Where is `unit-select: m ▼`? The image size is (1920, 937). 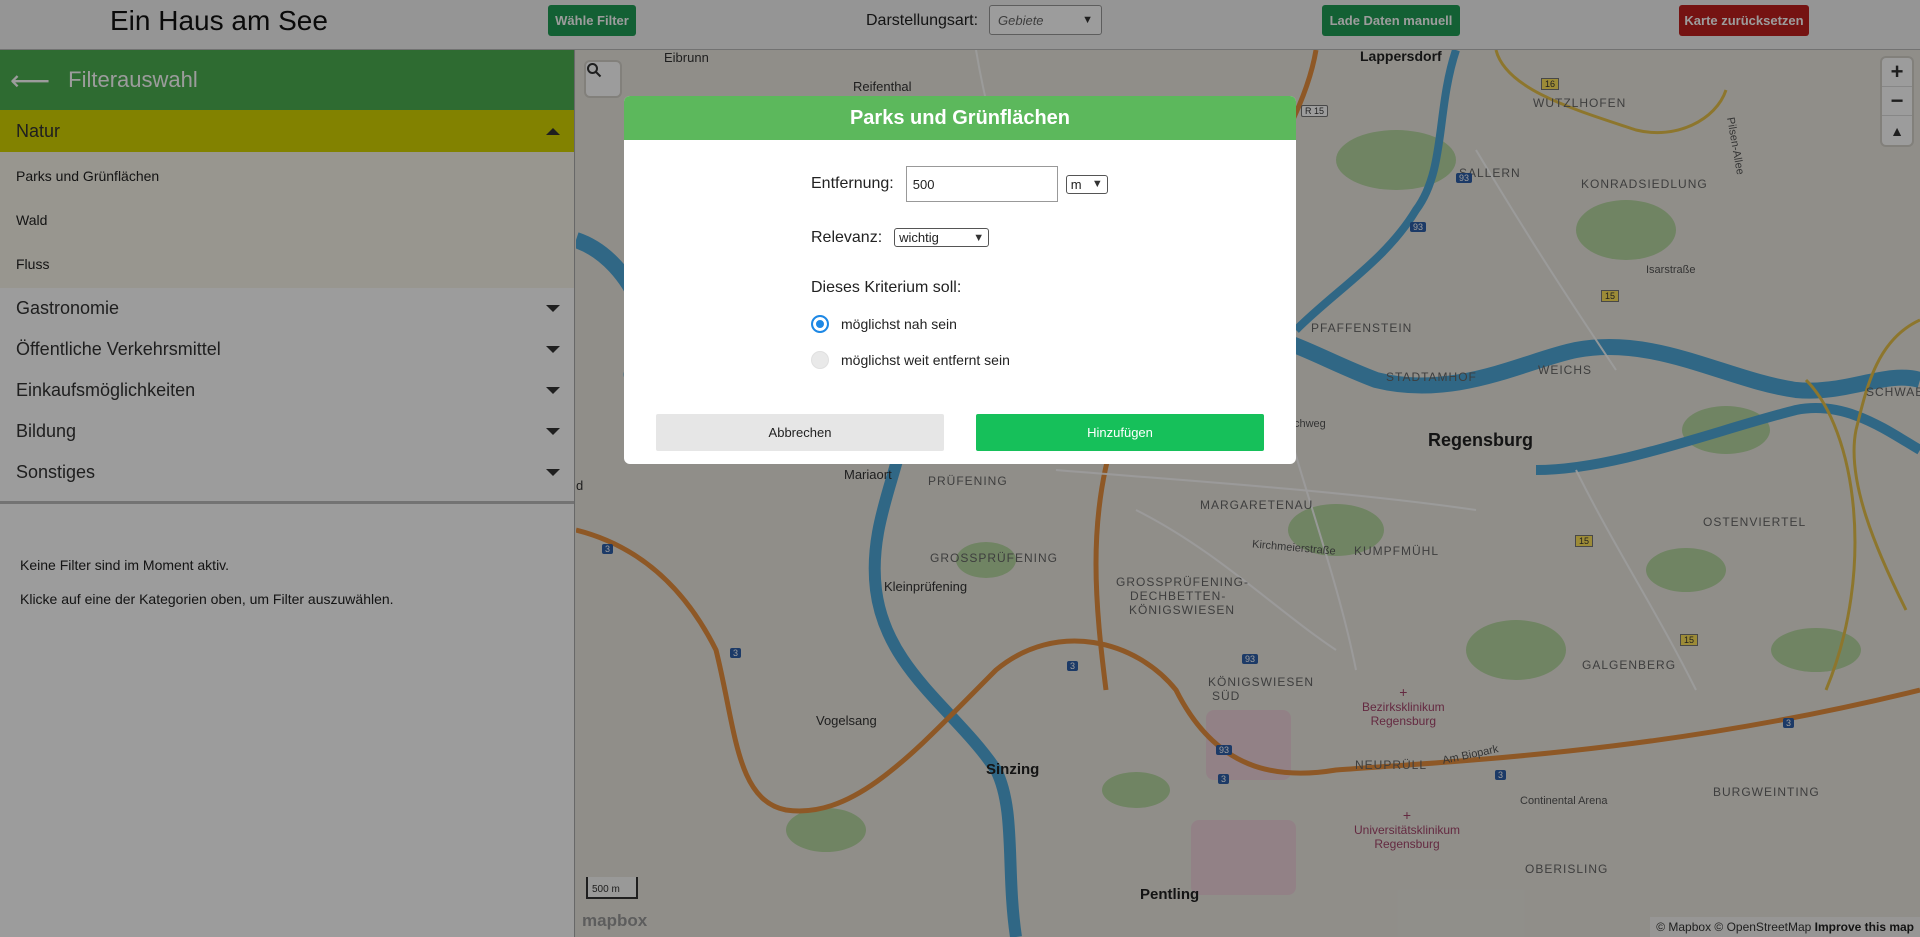
unit-select: m ▼ is located at coordinates (1086, 184).